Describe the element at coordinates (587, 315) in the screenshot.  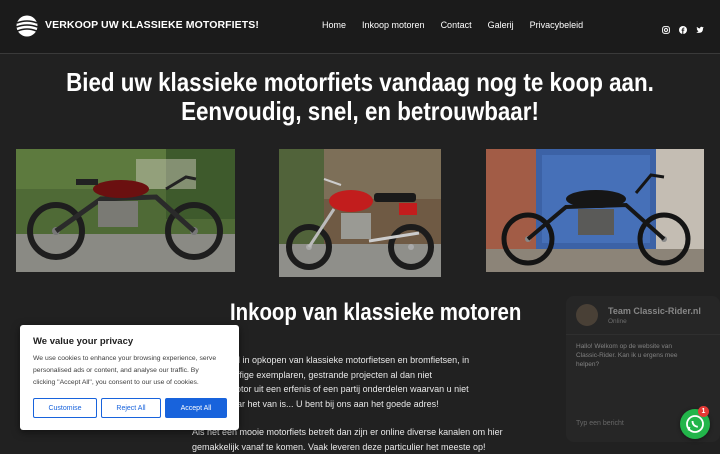
I see `avatar` at that location.